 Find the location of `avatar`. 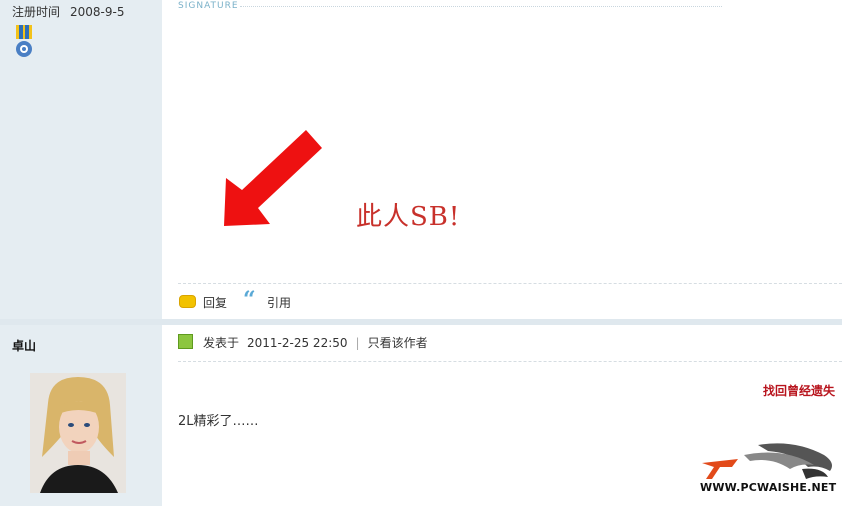

avatar is located at coordinates (78, 433).